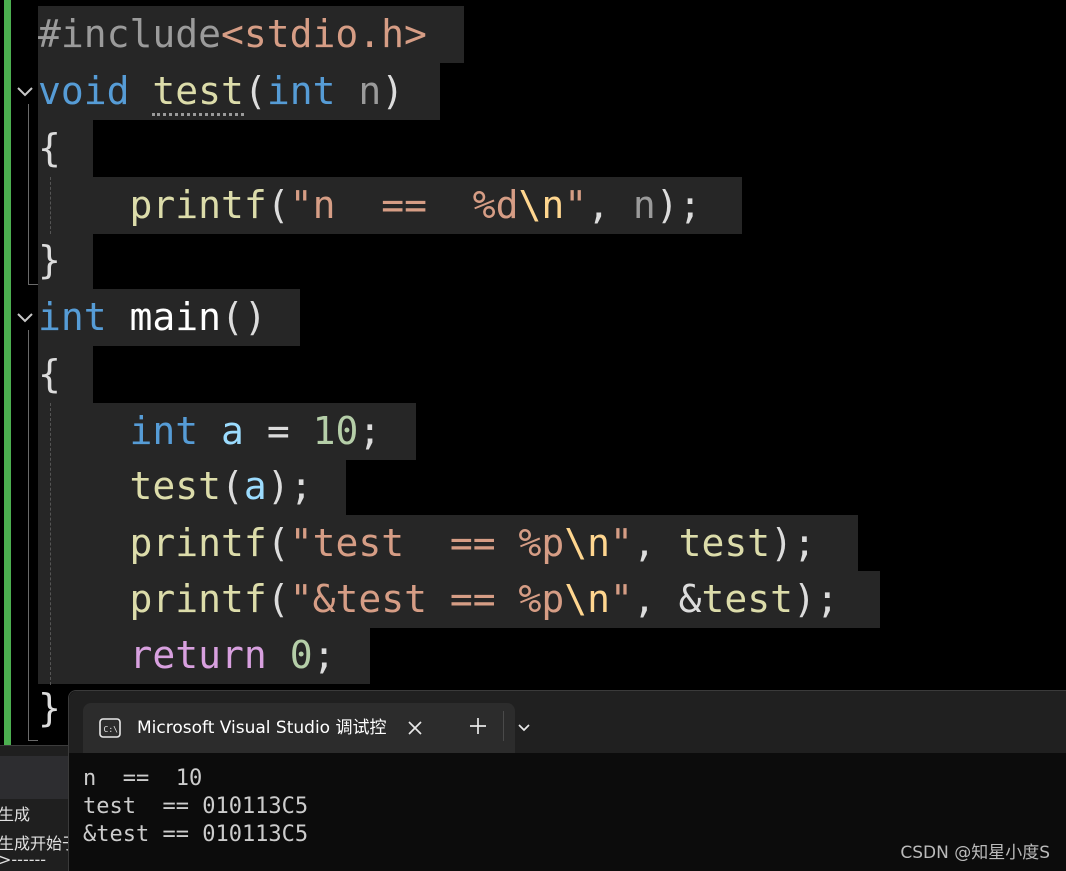 This screenshot has height=871, width=1066. I want to click on output-line: 生成, so click(15, 814).